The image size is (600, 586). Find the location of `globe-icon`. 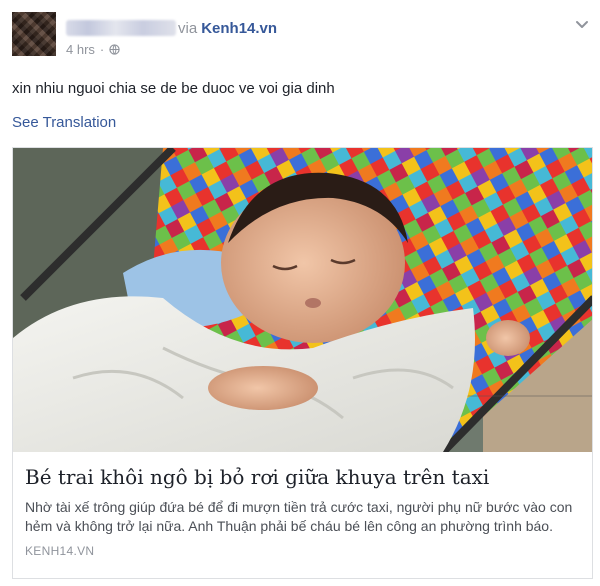

globe-icon is located at coordinates (114, 49).